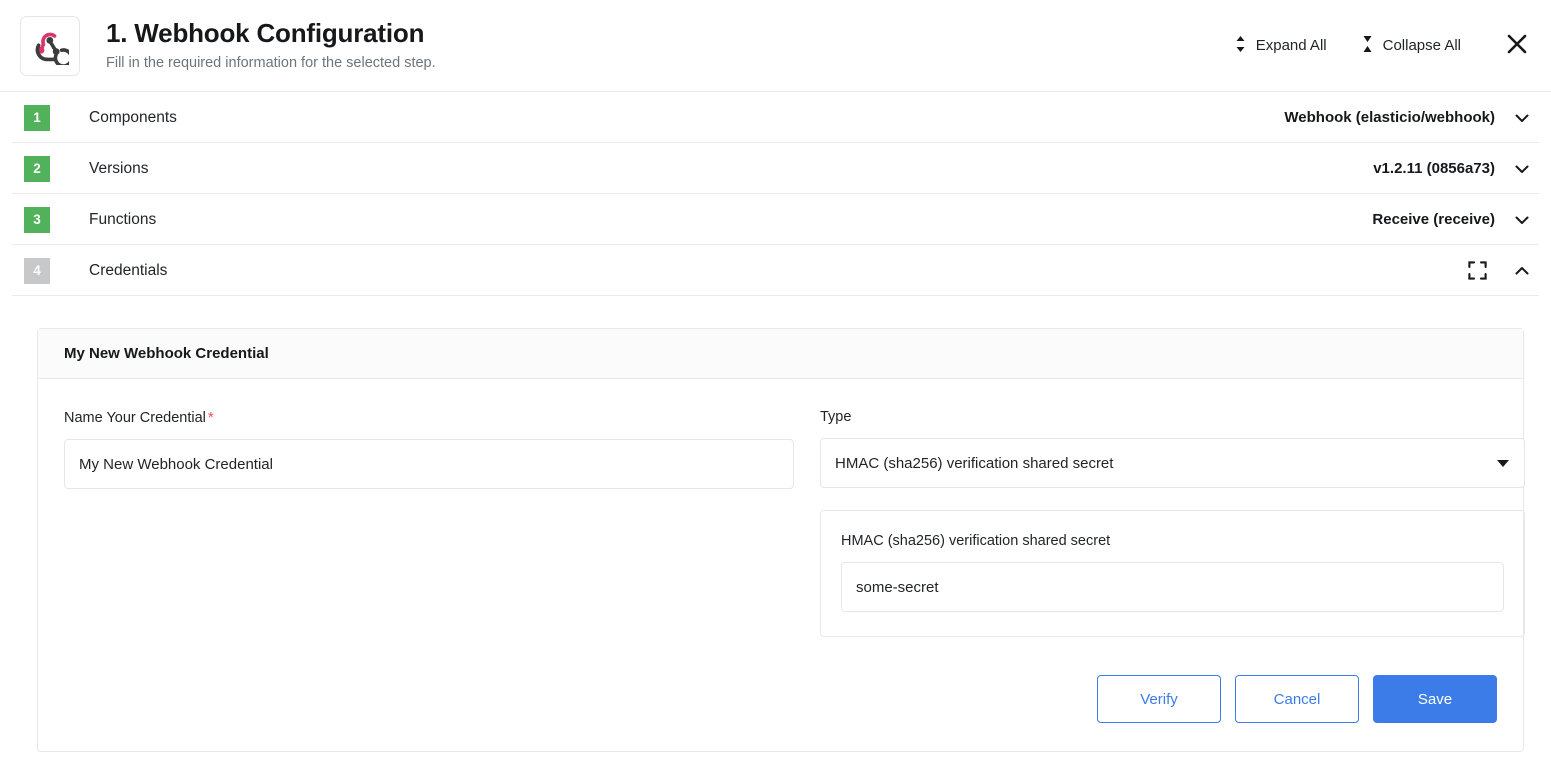 This screenshot has width=1551, height=774. I want to click on step-badge: 3, so click(37, 219).